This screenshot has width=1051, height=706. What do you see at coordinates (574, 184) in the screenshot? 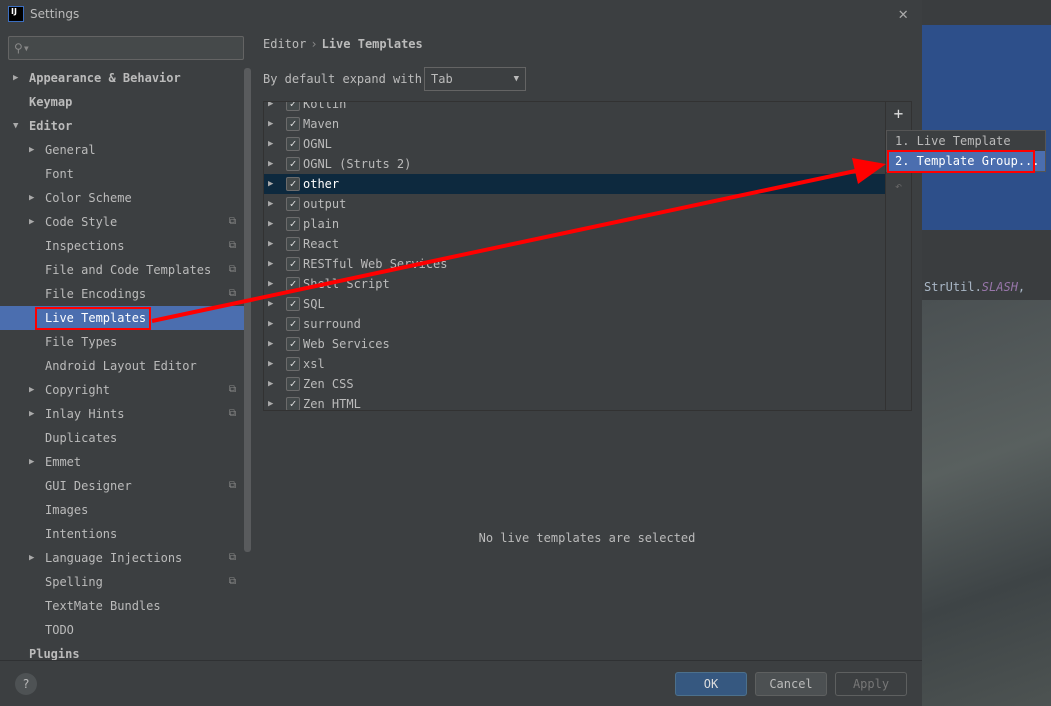
I see `template-group-row: ▶ ✓ other` at bounding box center [574, 184].